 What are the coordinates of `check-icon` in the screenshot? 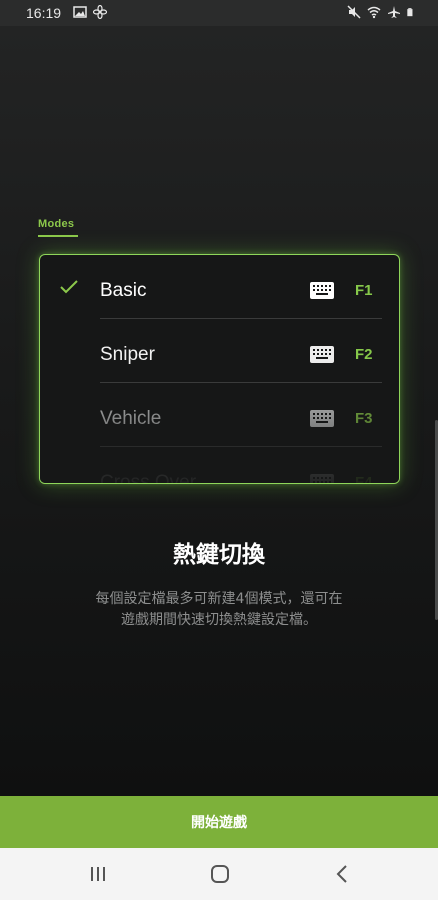 It's located at (69, 287).